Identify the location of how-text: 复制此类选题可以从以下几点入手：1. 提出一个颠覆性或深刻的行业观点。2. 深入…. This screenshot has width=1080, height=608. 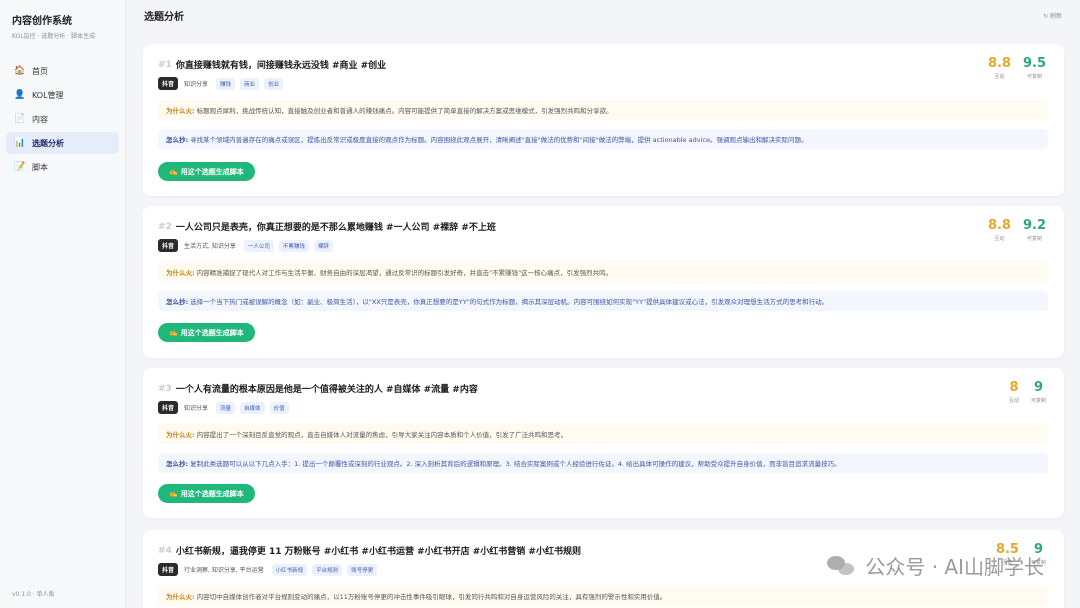
(515, 464).